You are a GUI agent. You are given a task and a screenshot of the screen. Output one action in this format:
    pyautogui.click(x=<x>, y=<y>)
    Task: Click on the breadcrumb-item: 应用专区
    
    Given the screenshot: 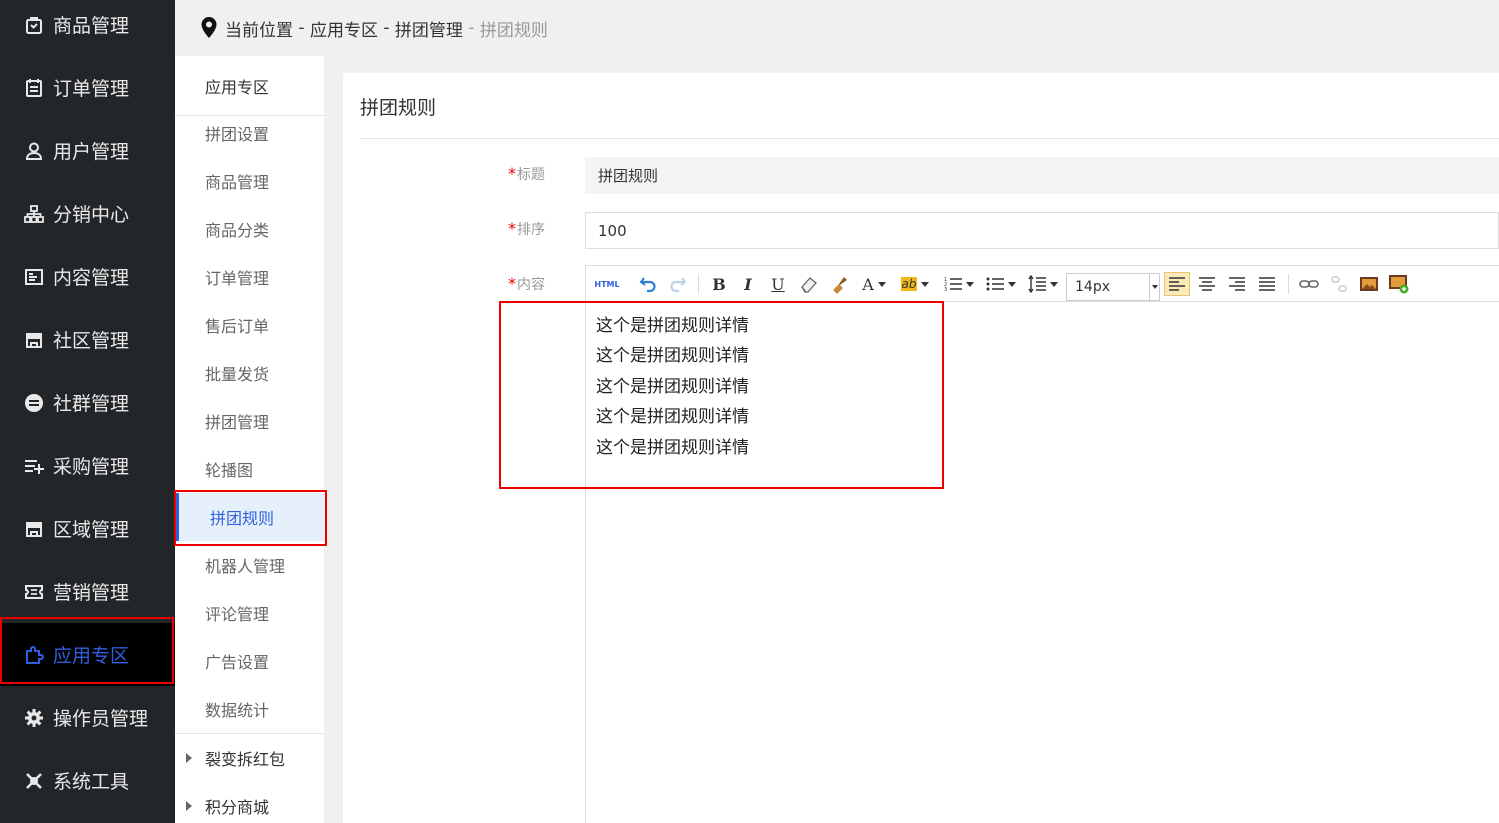 What is the action you would take?
    pyautogui.click(x=344, y=28)
    